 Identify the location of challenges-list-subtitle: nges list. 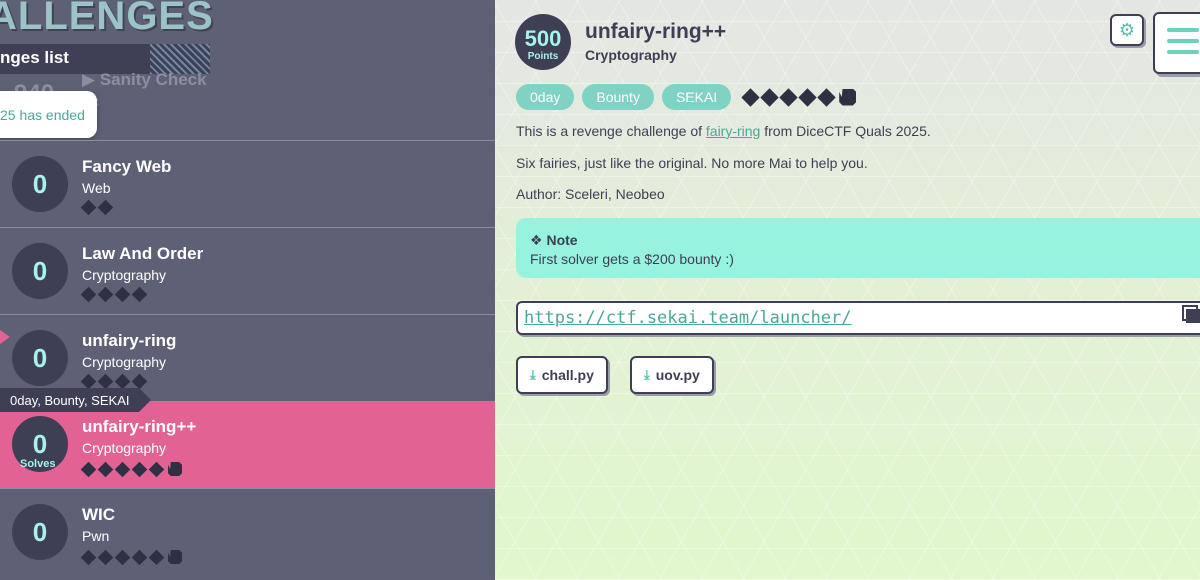
(34, 57).